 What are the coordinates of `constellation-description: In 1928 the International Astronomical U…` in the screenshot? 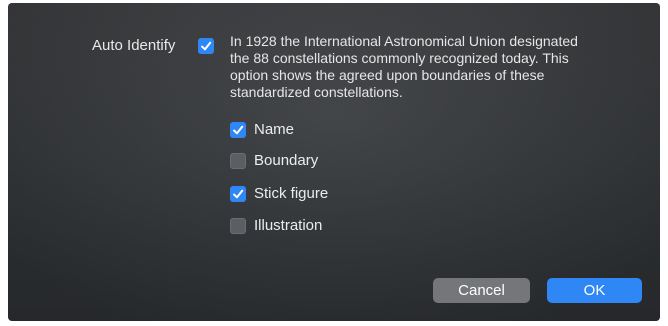 It's located at (440, 67).